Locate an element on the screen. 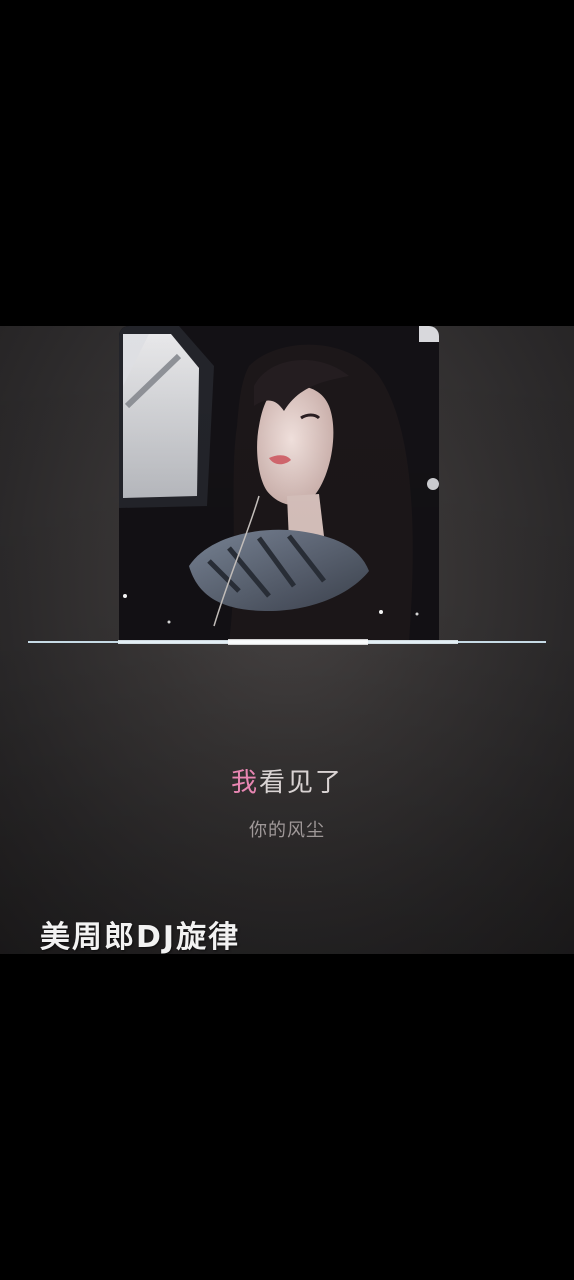  album-cover-art is located at coordinates (279, 484).